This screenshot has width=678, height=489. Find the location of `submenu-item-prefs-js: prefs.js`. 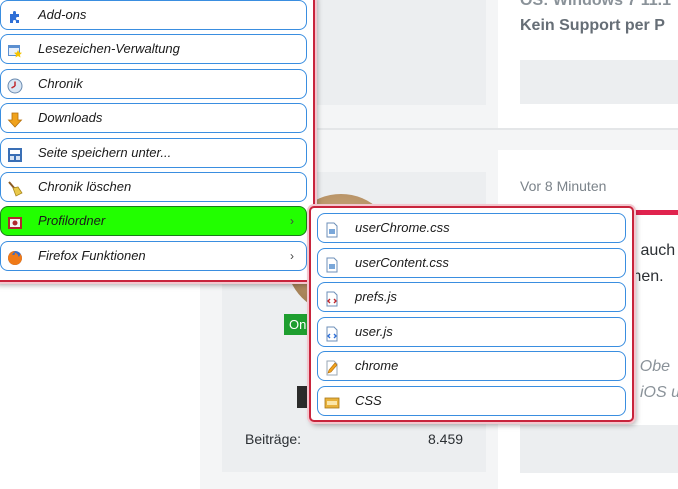

submenu-item-prefs-js: prefs.js is located at coordinates (471, 297).